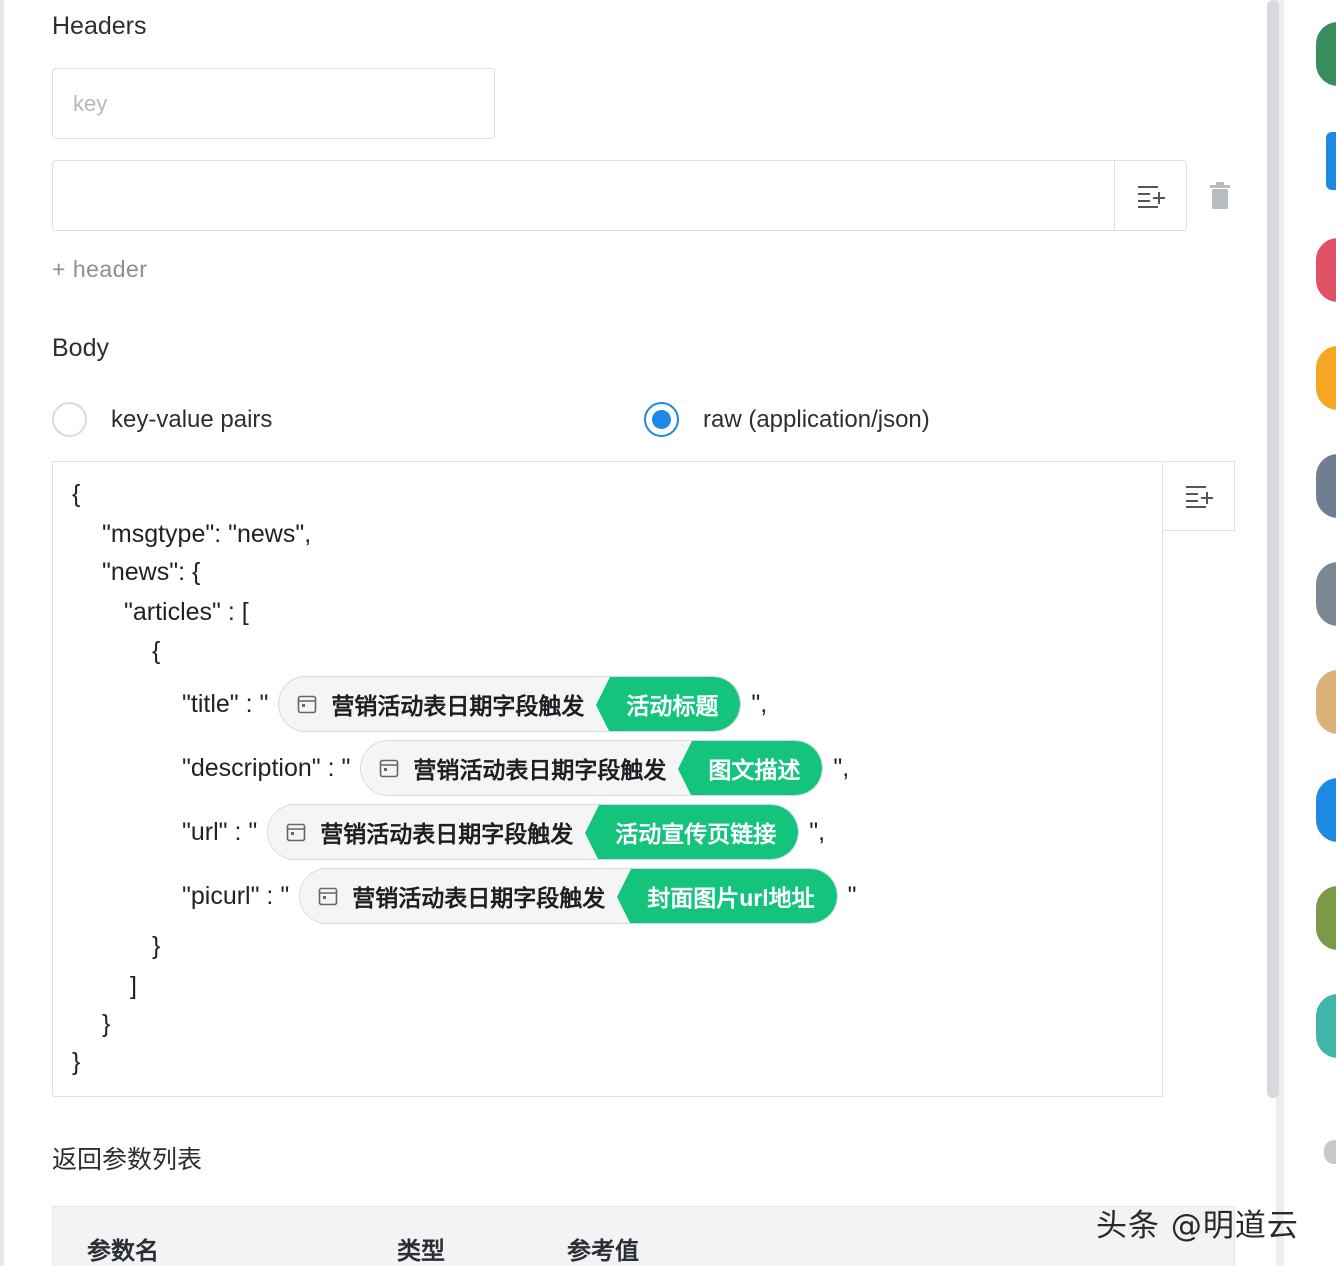  I want to click on trash-icon, so click(1220, 196).